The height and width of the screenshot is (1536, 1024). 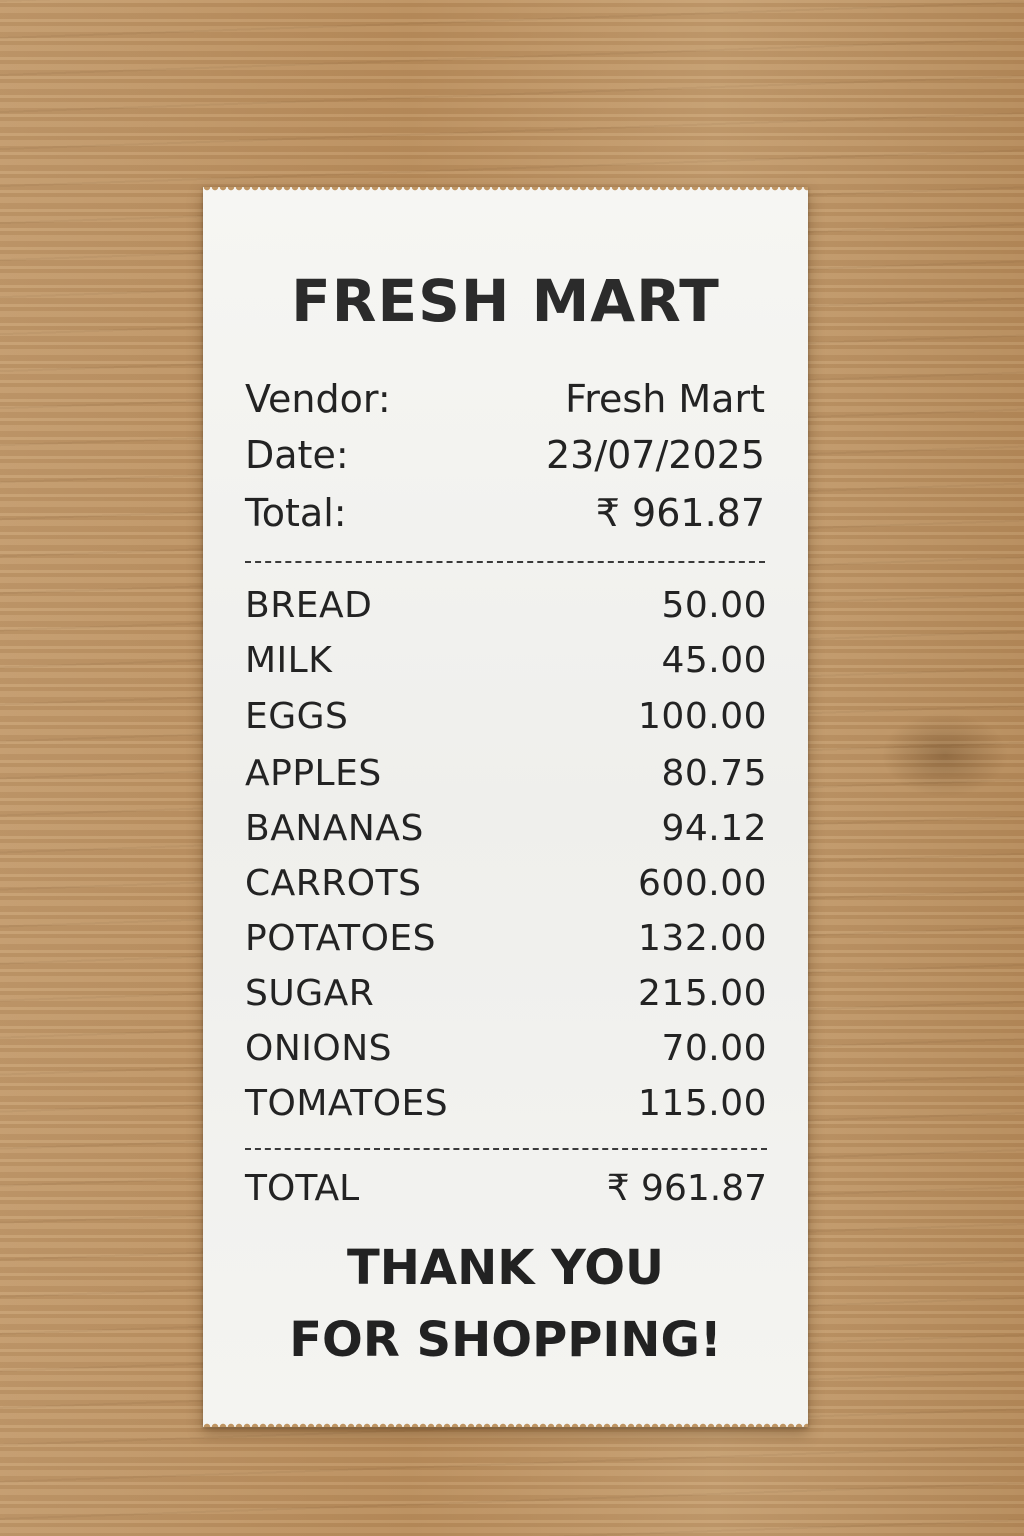 I want to click on header-total-value: ₹ 961.87, so click(x=680, y=513).